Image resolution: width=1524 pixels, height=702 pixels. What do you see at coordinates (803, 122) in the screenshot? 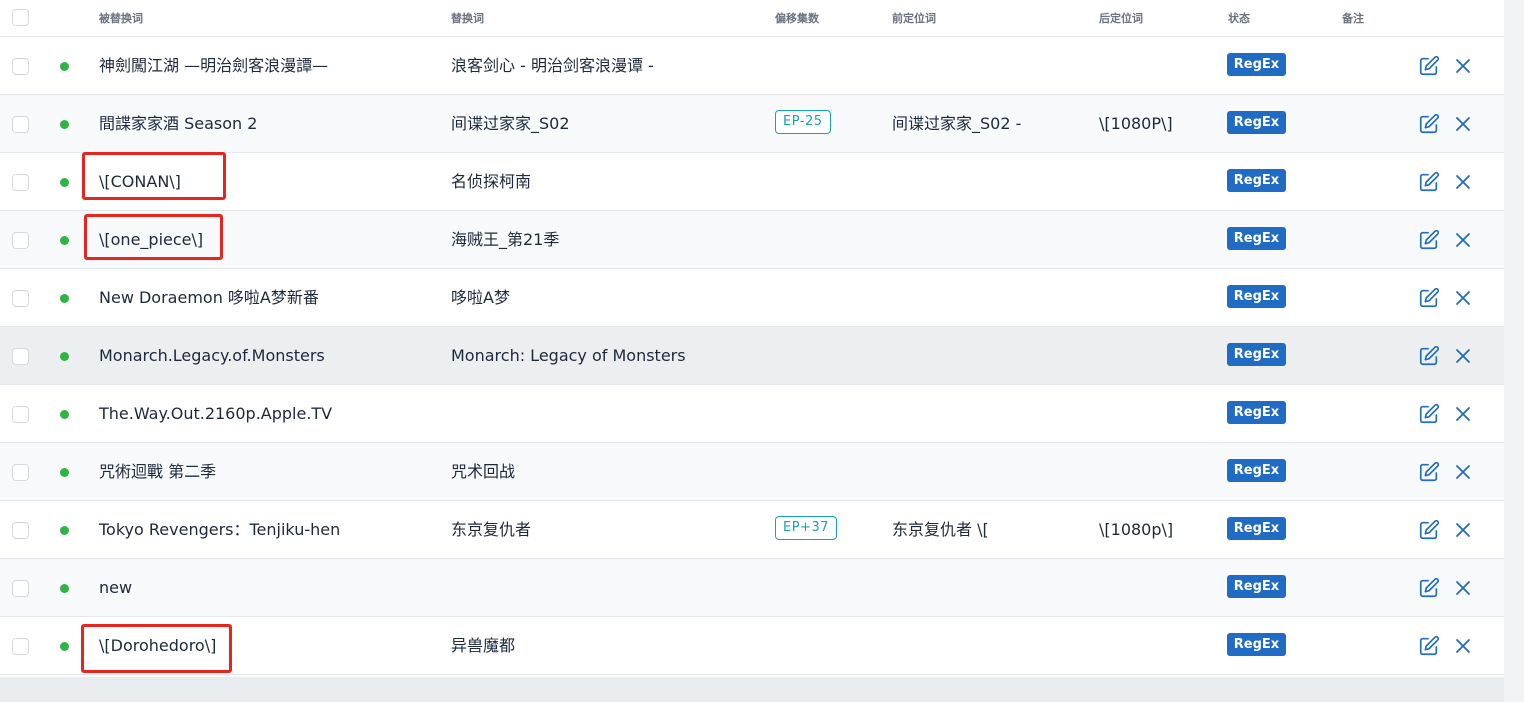
I see `offset-tag: EP-25` at bounding box center [803, 122].